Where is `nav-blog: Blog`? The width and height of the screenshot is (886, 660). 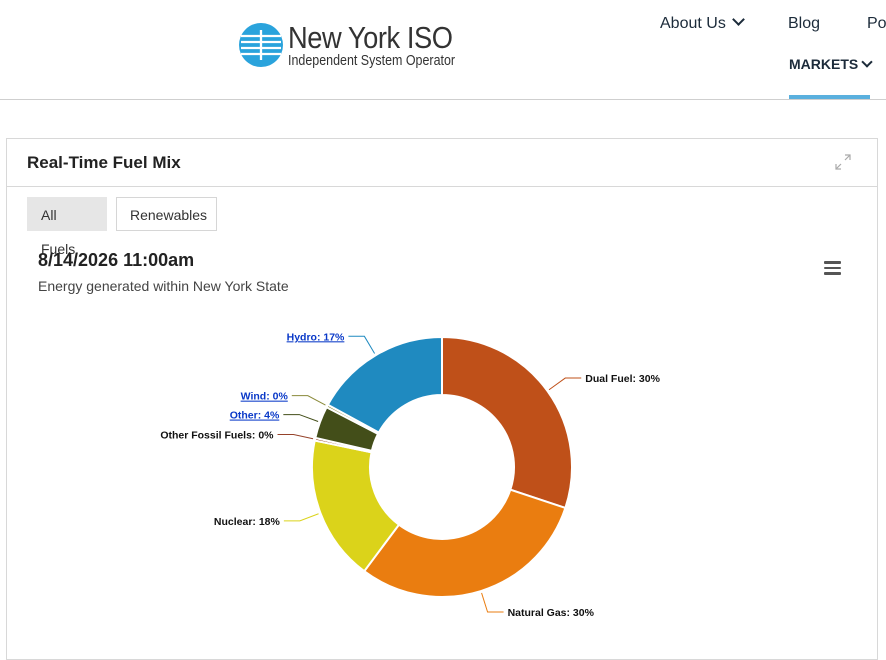
nav-blog: Blog is located at coordinates (804, 24).